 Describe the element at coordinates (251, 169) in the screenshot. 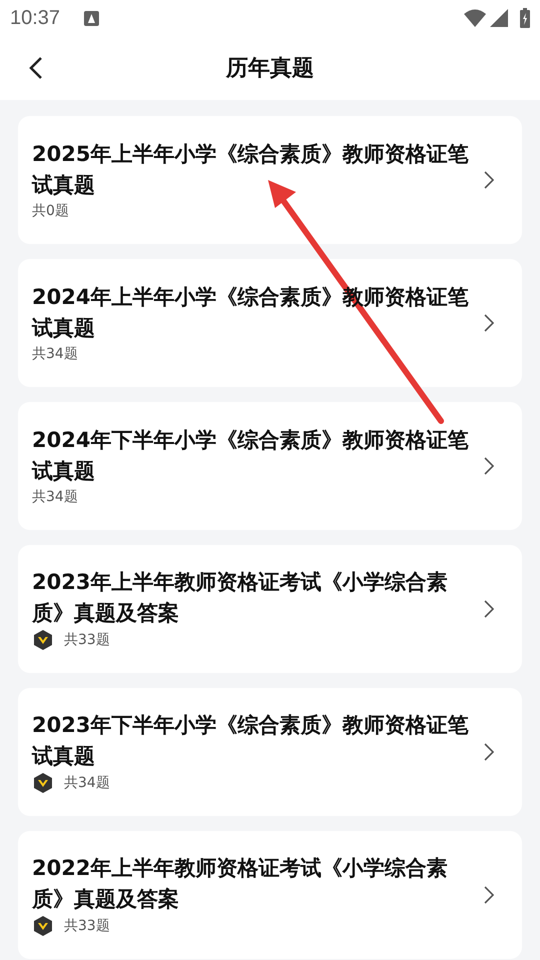

I see `exam-title: 2025年上半年小学《综合素质》教师资格证笔试真题` at that location.